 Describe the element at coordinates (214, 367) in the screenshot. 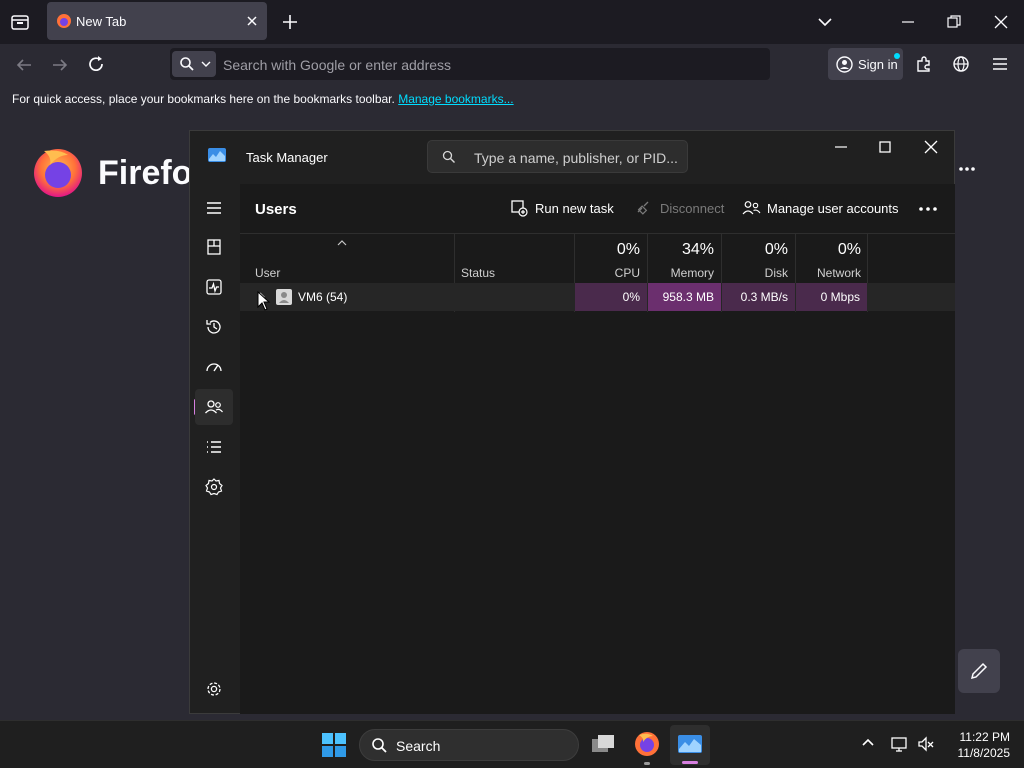

I see `nav-startup-apps-icon` at that location.